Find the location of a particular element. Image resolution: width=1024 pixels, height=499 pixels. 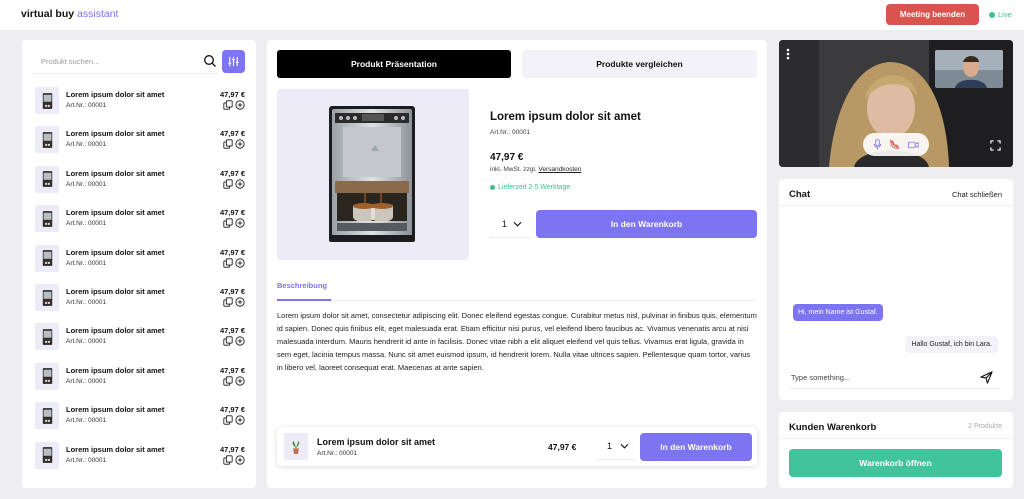

self-video-pip is located at coordinates (969, 69).